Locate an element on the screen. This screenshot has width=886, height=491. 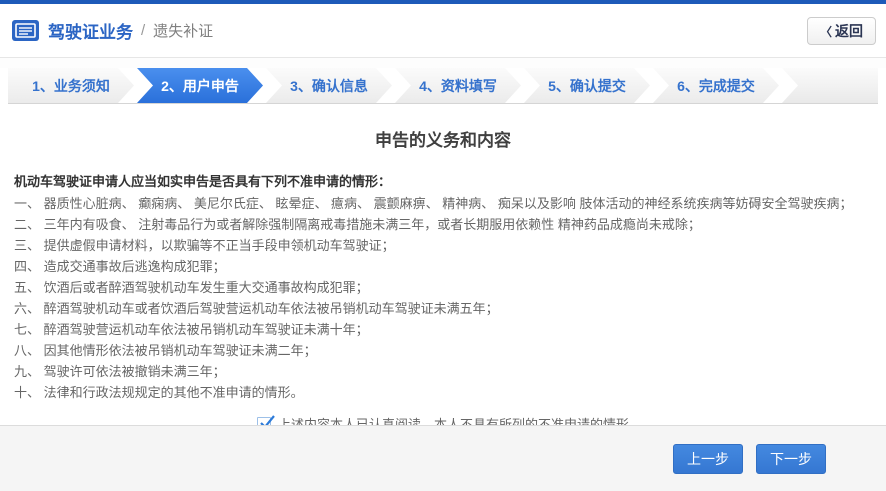
header: 驾驶证业务 / 遗失补证 〈 返回 is located at coordinates (443, 31).